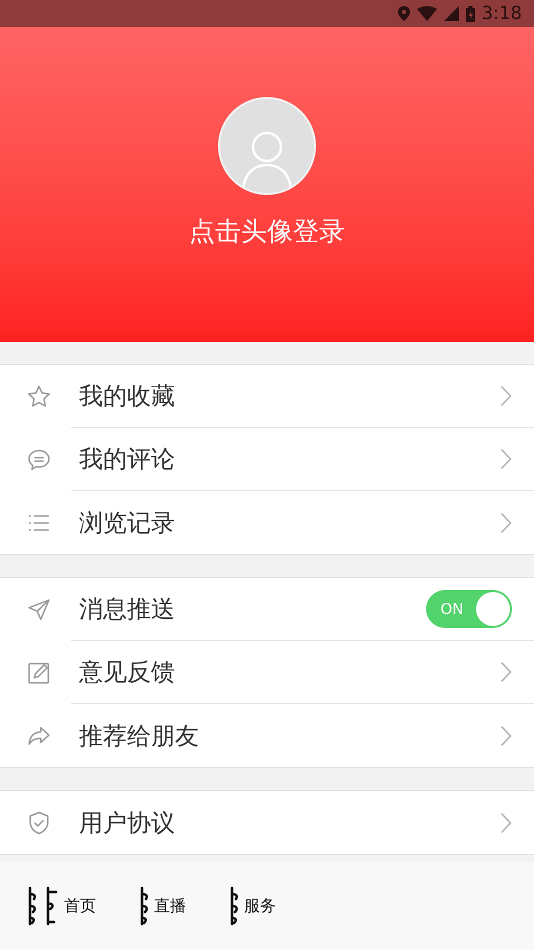 Image resolution: width=534 pixels, height=950 pixels. I want to click on nav-tab: 首页, so click(62, 906).